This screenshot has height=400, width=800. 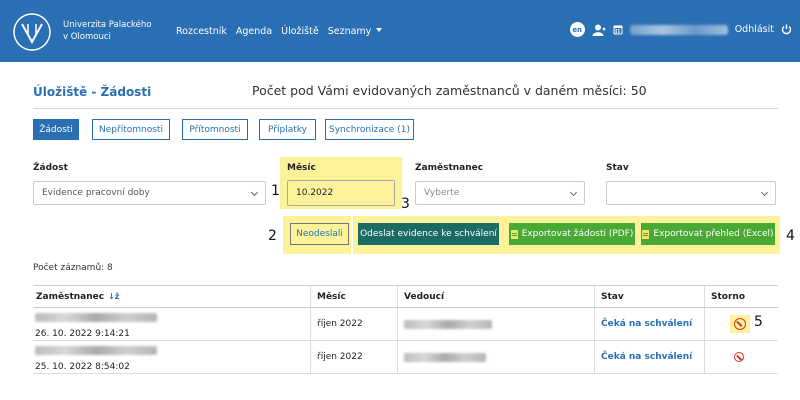 I want to click on record-count: Počet záznamů: 8, so click(x=73, y=268).